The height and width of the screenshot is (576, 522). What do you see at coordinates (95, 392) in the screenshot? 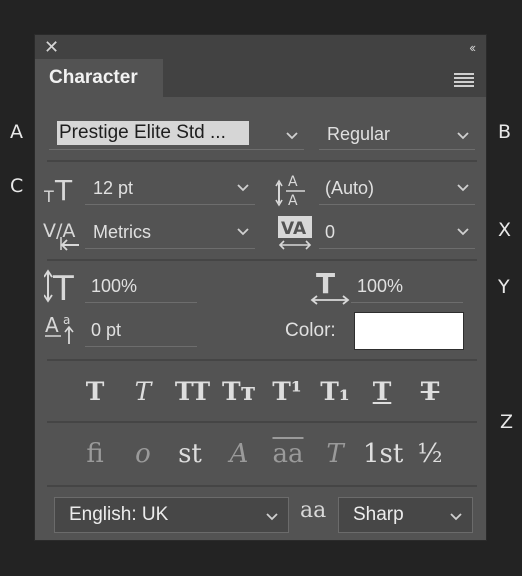
I see `faux-bold-button: T` at bounding box center [95, 392].